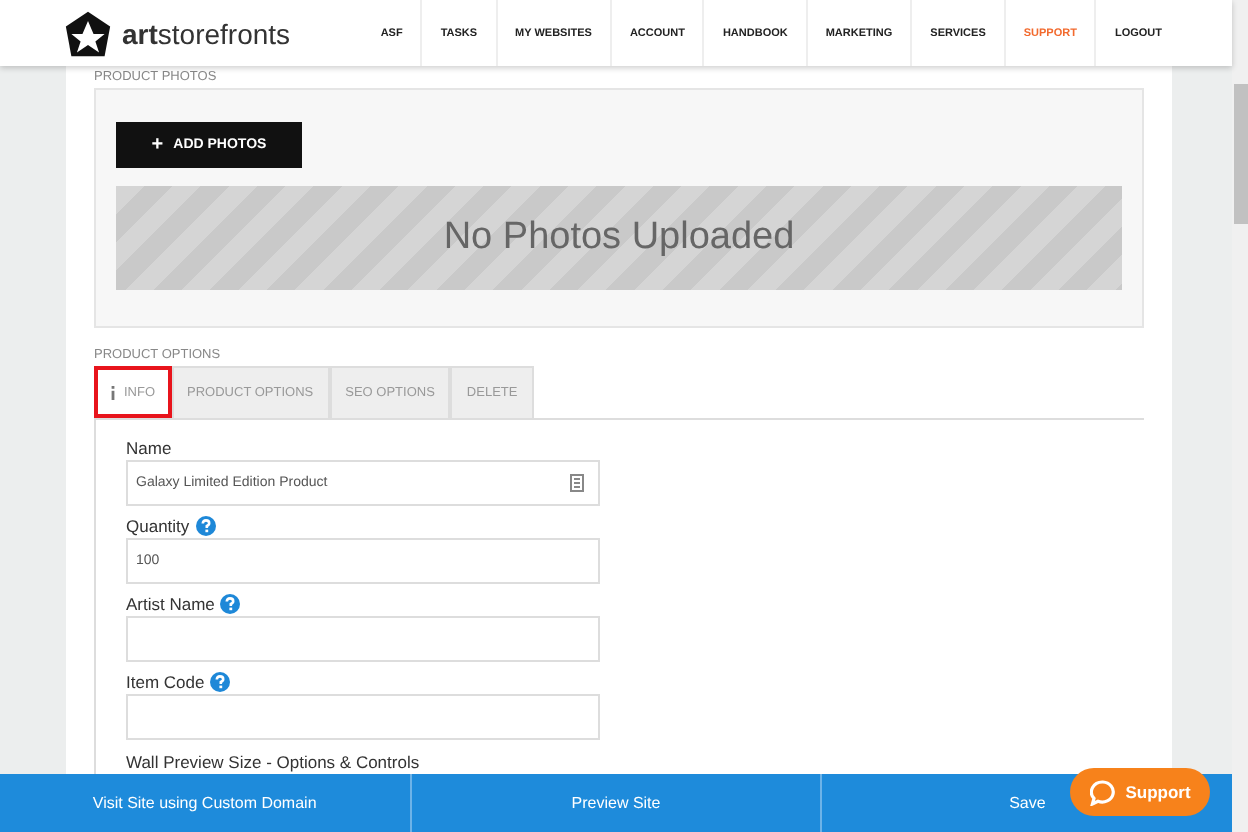  Describe the element at coordinates (273, 762) in the screenshot. I see `field-label: Wall Preview Size - Options & Controls` at that location.